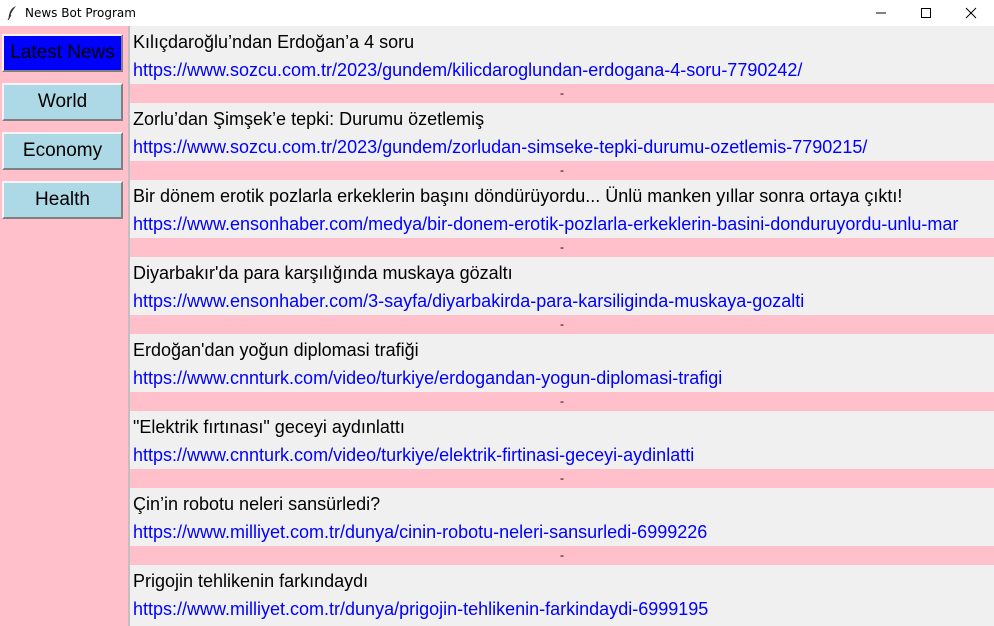 The width and height of the screenshot is (994, 626). Describe the element at coordinates (64, 326) in the screenshot. I see `sidebar: Latest News World Economy Health` at that location.